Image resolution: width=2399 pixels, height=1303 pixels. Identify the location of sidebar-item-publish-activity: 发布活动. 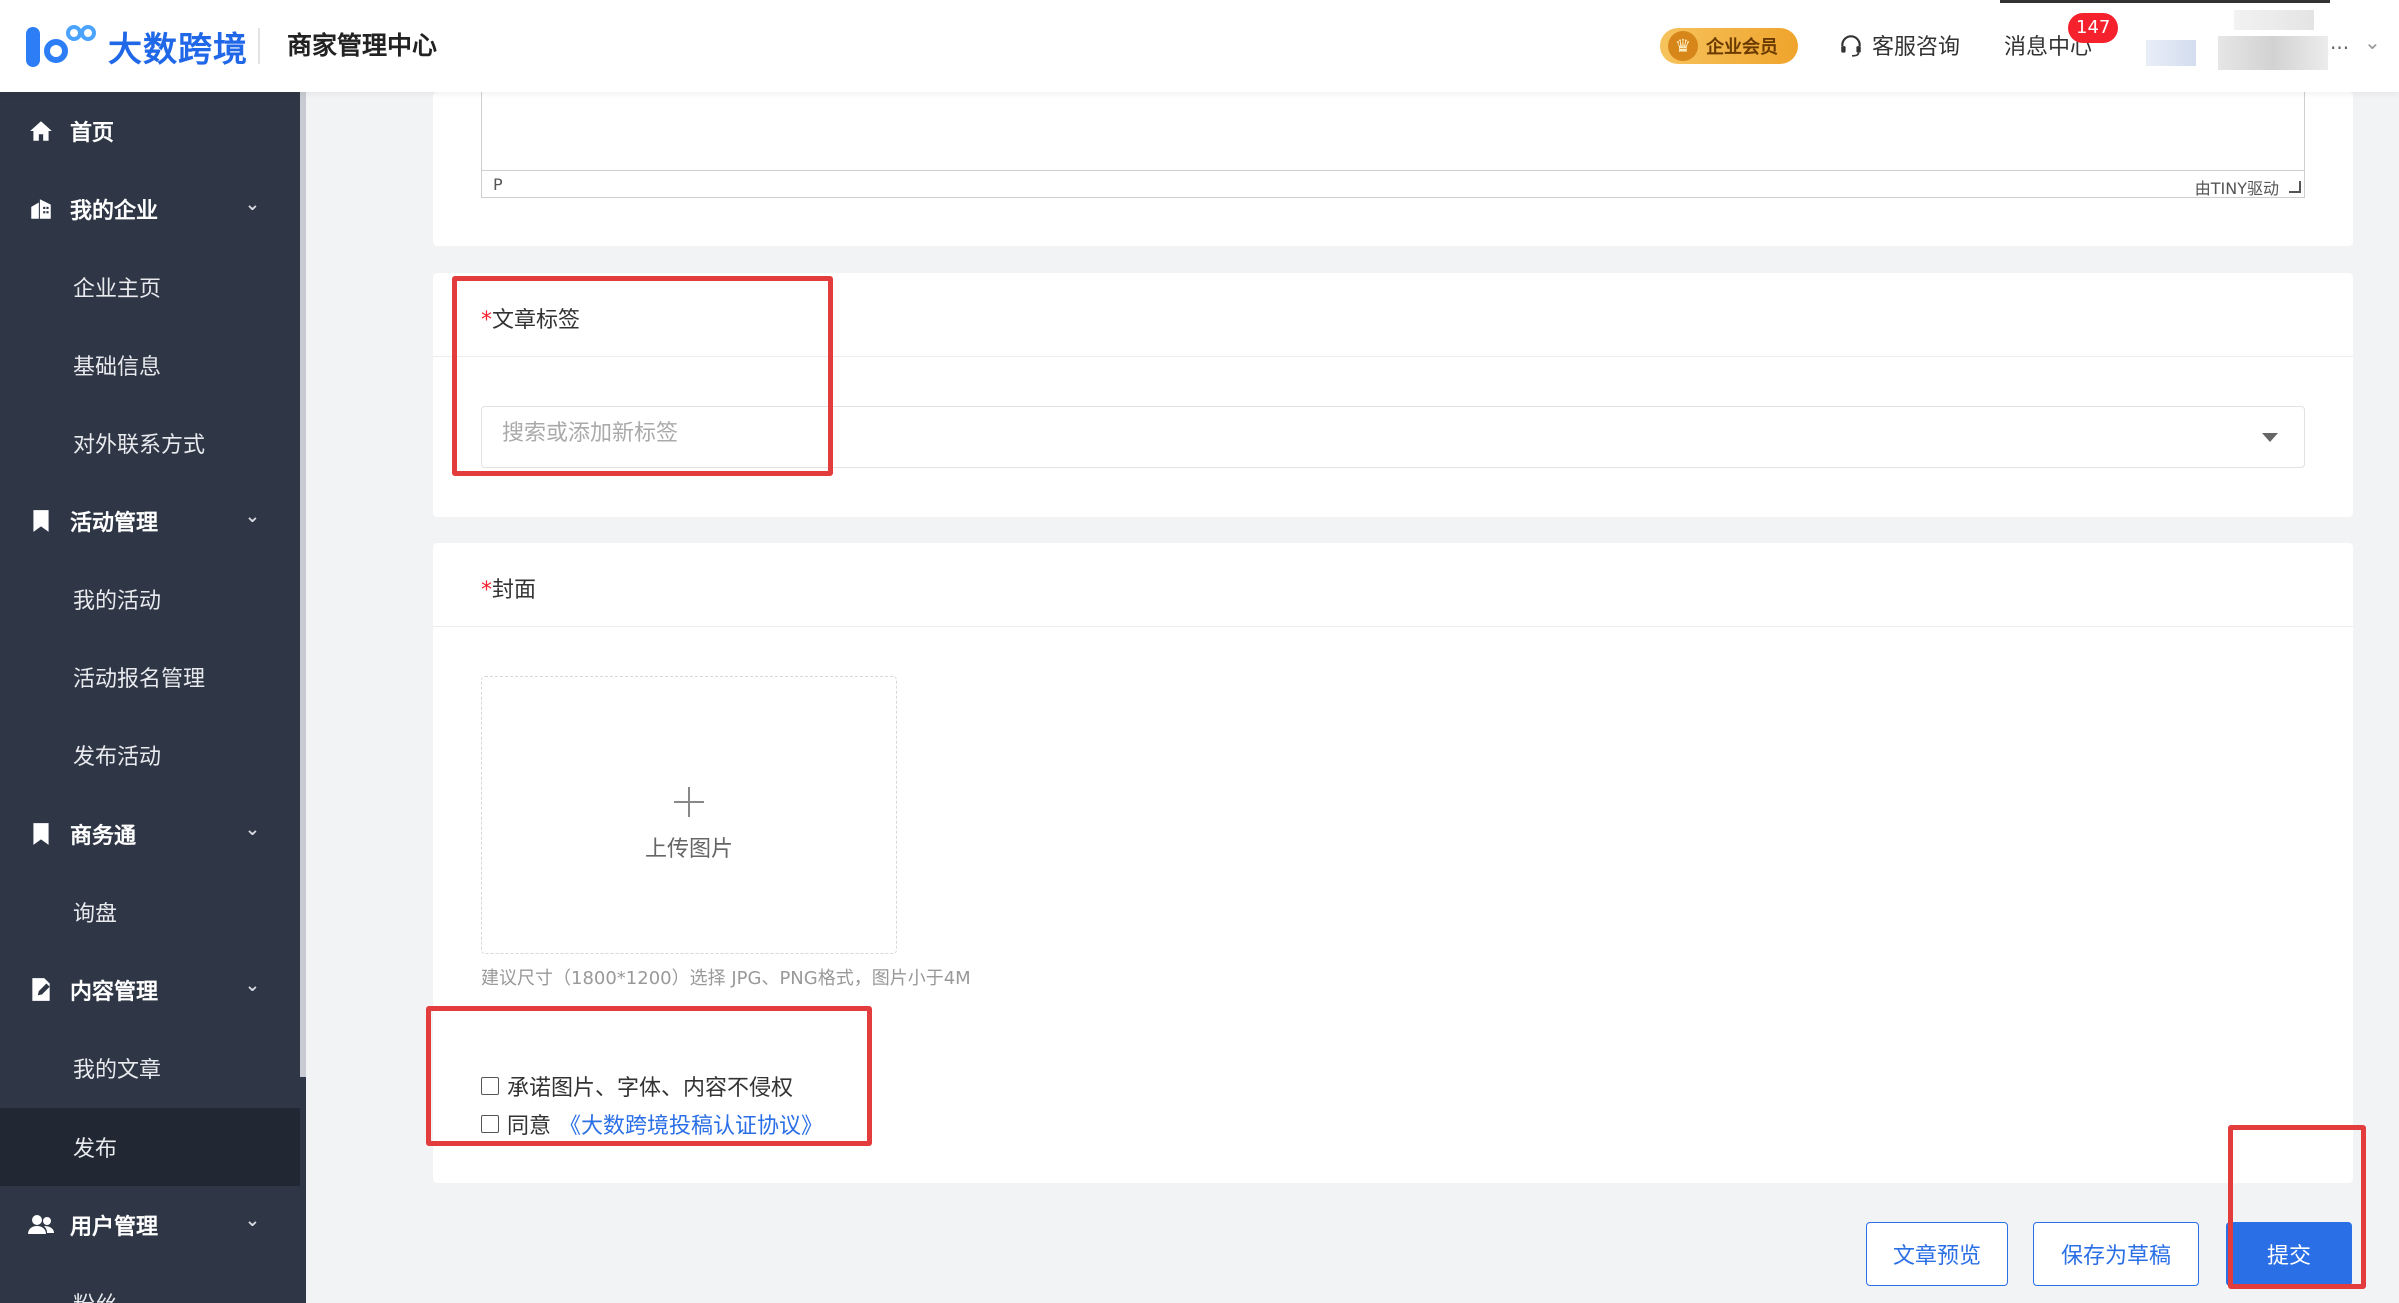
(150, 755).